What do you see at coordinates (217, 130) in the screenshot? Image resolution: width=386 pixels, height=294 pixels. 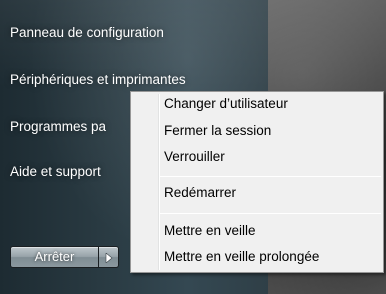 I see `menu-item-log-off: Fermer la session` at bounding box center [217, 130].